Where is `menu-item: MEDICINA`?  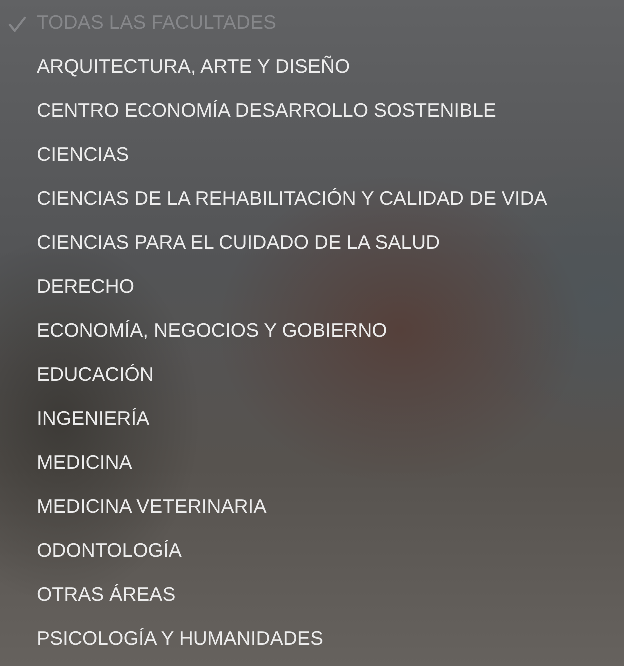 menu-item: MEDICINA is located at coordinates (312, 463).